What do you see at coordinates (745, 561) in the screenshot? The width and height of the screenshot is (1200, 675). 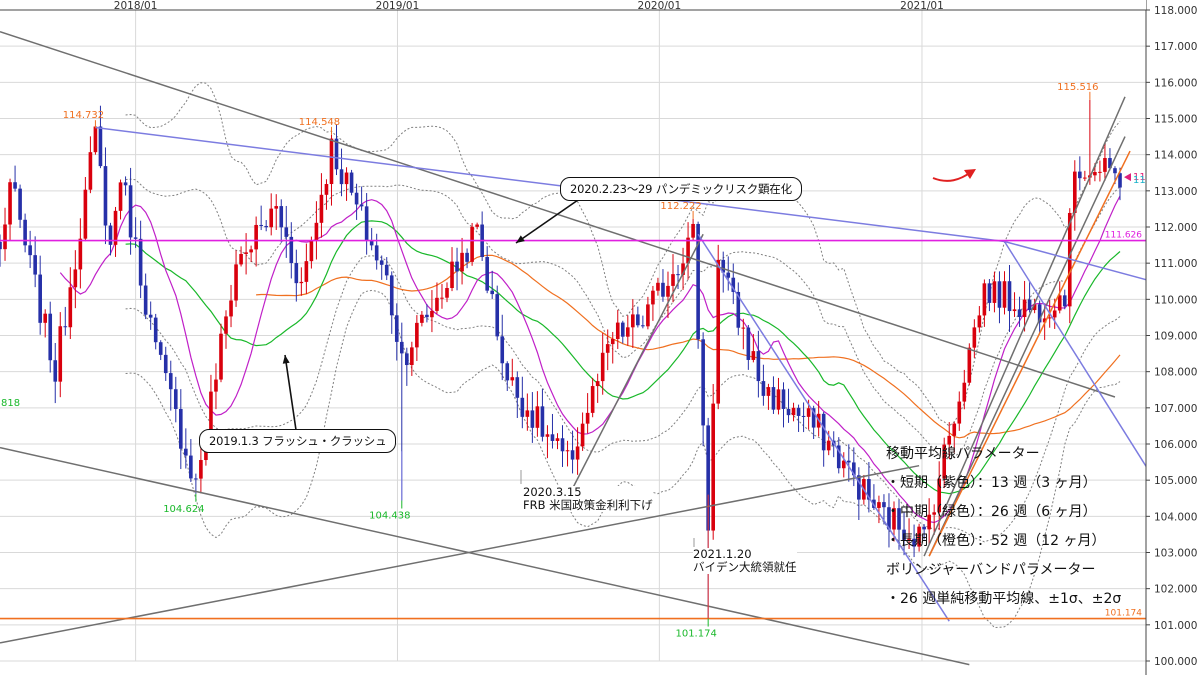 I see `biden-annotation: 2021.1.20 バイデン大統領就任` at bounding box center [745, 561].